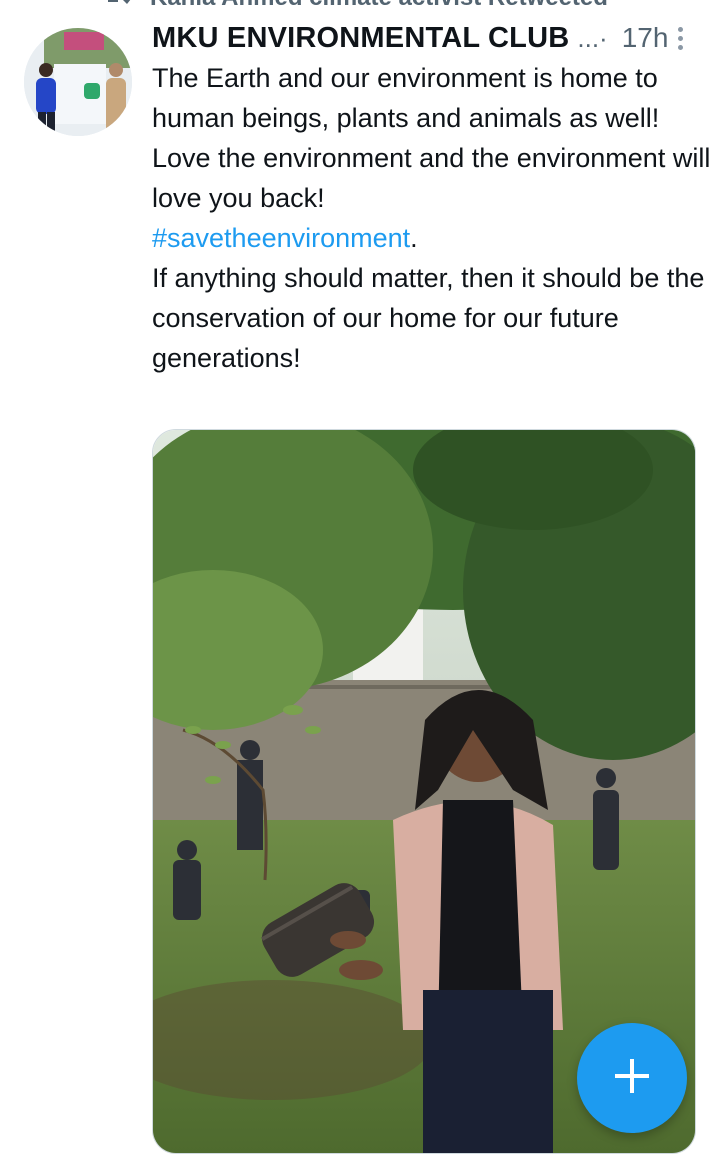  Describe the element at coordinates (645, 38) in the screenshot. I see `tweet-time: 17h` at that location.